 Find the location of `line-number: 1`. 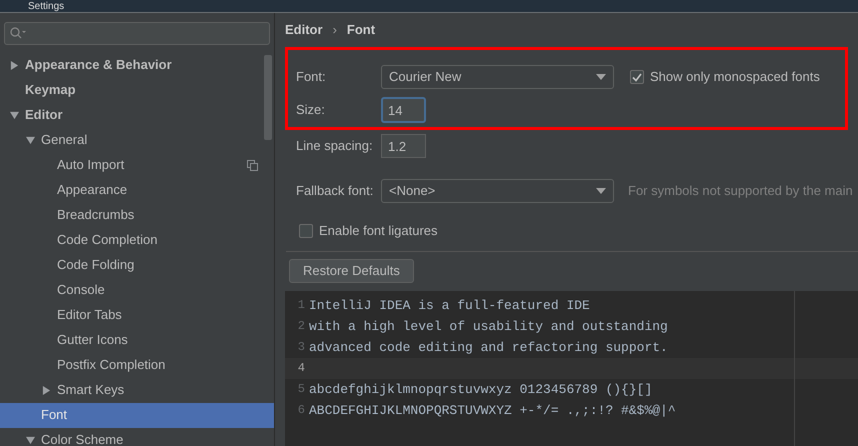

line-number: 1 is located at coordinates (301, 305).